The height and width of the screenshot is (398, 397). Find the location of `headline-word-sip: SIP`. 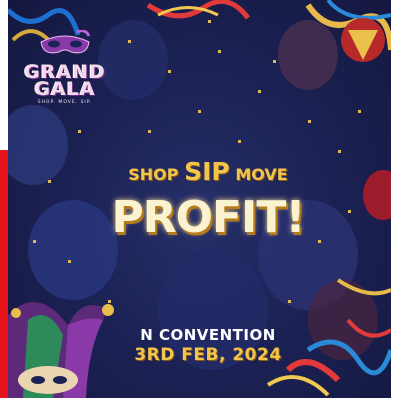

headline-word-sip: SIP is located at coordinates (207, 171).